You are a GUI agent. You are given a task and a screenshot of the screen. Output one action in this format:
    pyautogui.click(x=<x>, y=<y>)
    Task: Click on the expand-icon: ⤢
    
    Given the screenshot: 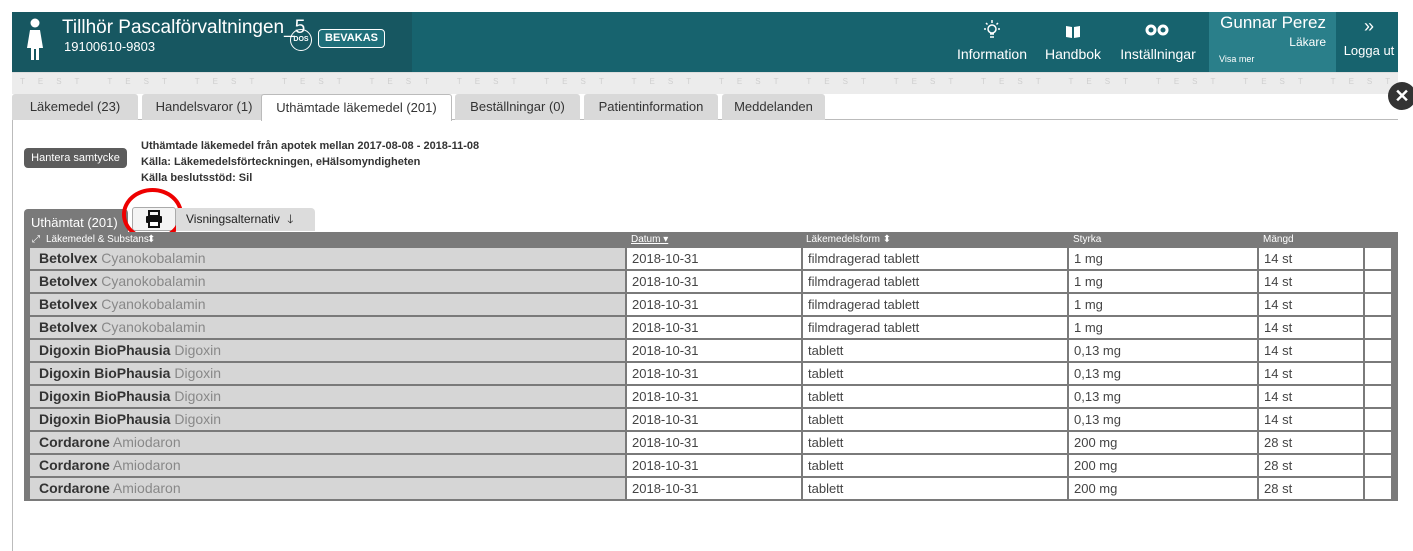 What is the action you would take?
    pyautogui.click(x=36, y=239)
    